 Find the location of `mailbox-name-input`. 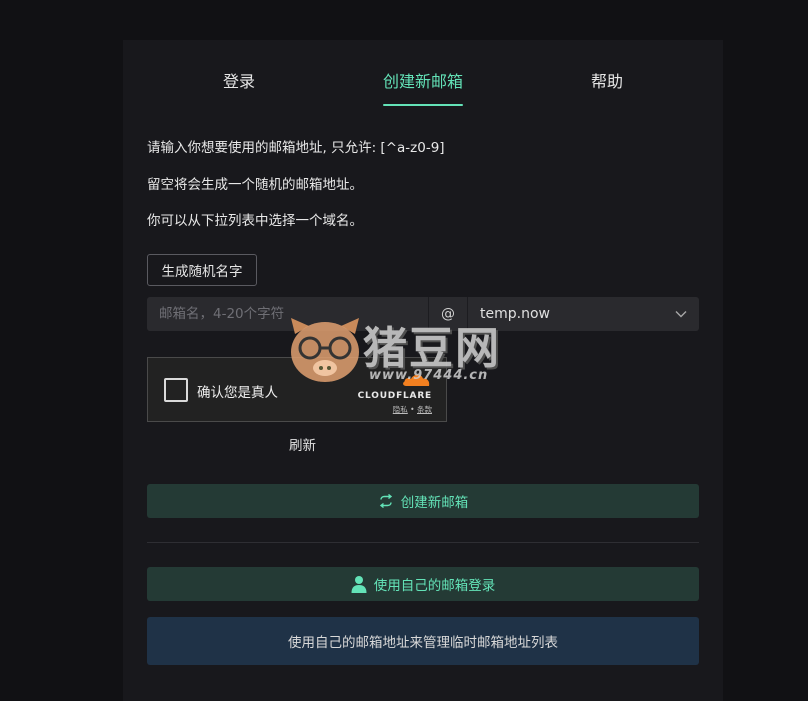

mailbox-name-input is located at coordinates (287, 314).